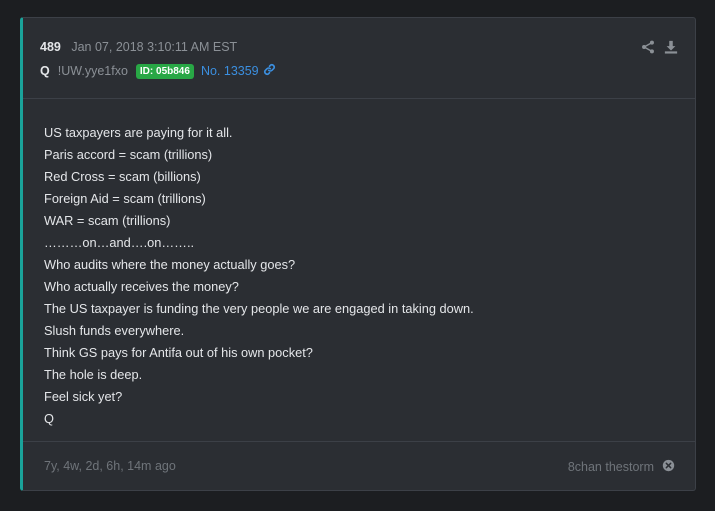 This screenshot has height=511, width=715. What do you see at coordinates (83, 396) in the screenshot?
I see `post-body-line: Feel sick yet?` at bounding box center [83, 396].